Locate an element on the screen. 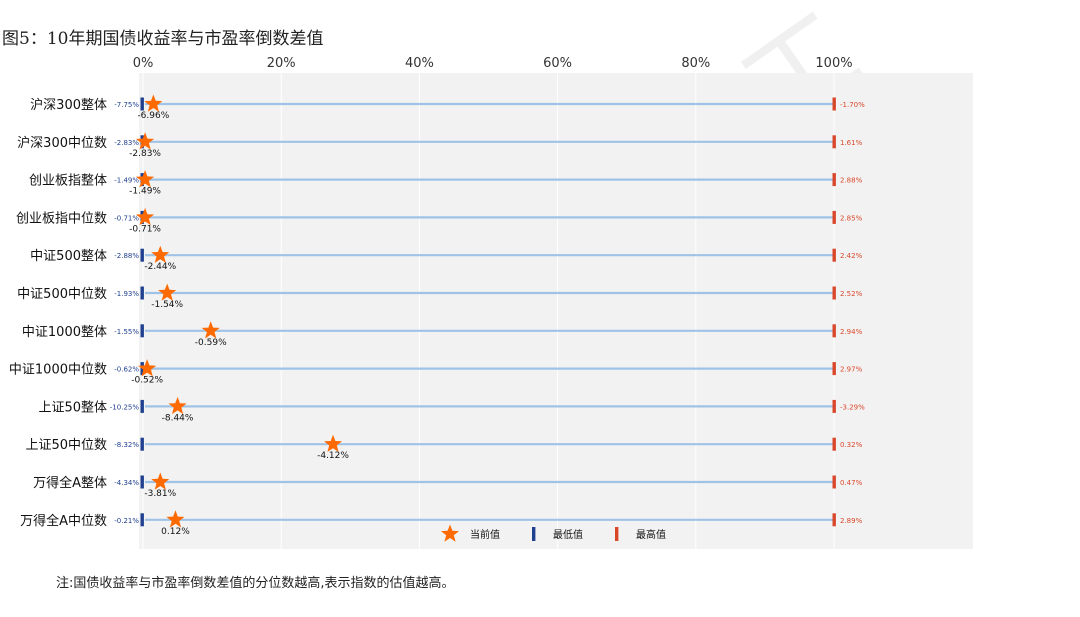 The image size is (1080, 617). category-label: 沪深300中位数 is located at coordinates (62, 143).